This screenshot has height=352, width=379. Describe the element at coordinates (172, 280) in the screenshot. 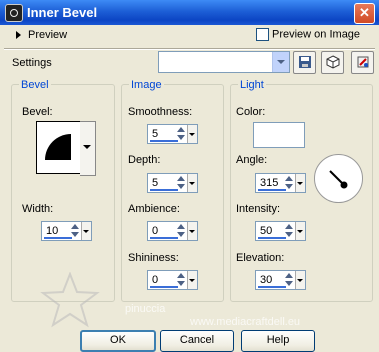

I see `shininess-stepper: 0` at that location.